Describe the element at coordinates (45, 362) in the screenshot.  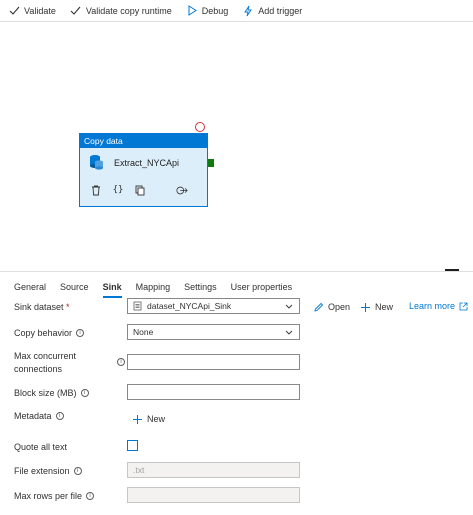
I see `max-concurrent-label: Max concurrent connections` at that location.